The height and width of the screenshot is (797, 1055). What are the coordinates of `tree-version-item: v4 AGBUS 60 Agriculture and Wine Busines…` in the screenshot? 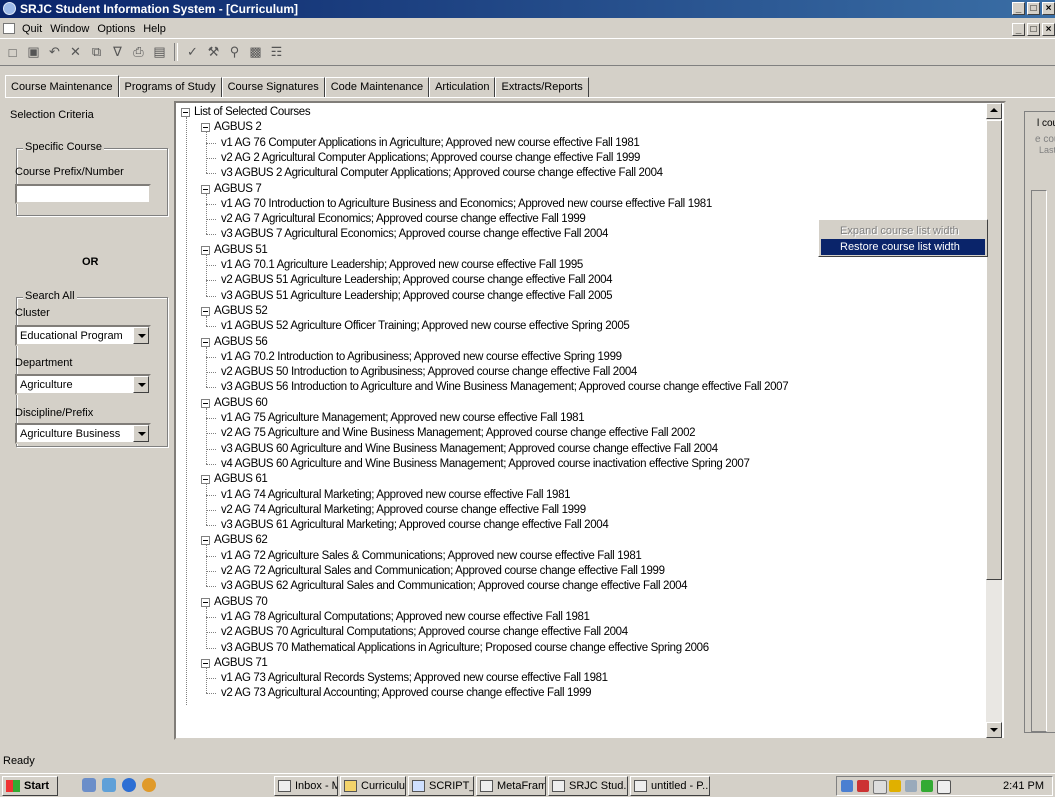 It's located at (485, 464).